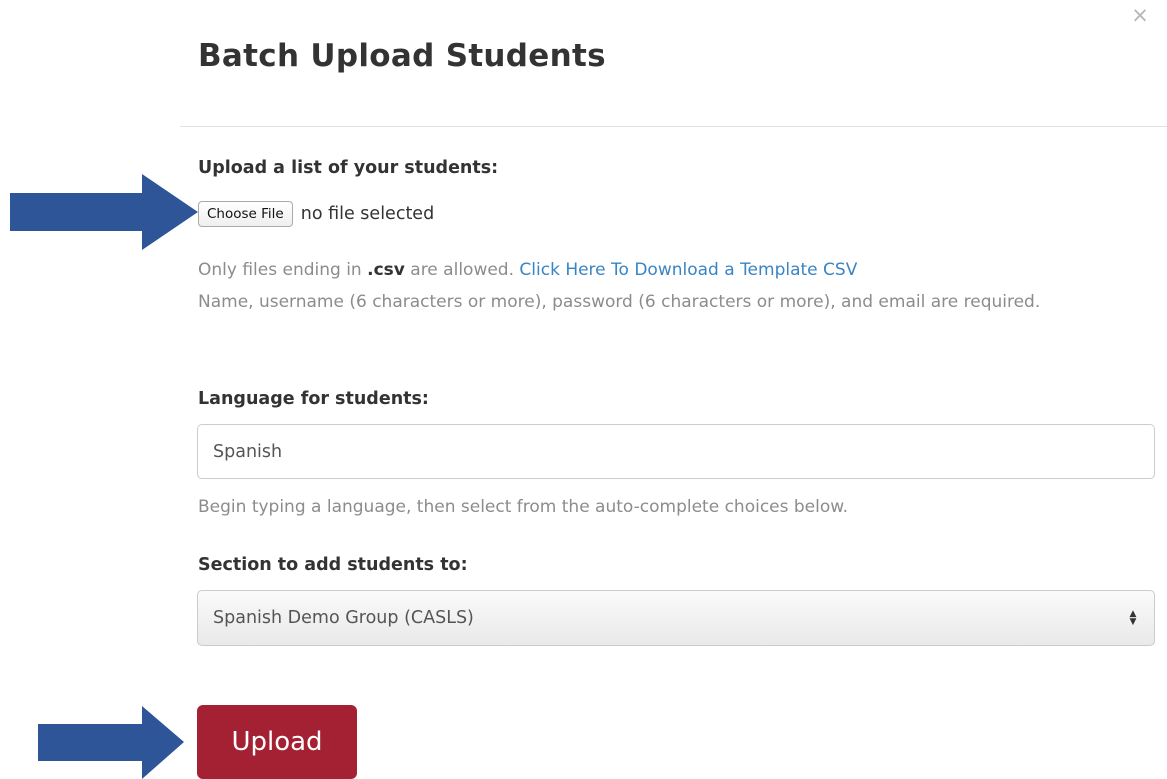 Image resolution: width=1167 pixels, height=779 pixels. Describe the element at coordinates (462, 270) in the screenshot. I see `help-suffix: are allowed.` at that location.